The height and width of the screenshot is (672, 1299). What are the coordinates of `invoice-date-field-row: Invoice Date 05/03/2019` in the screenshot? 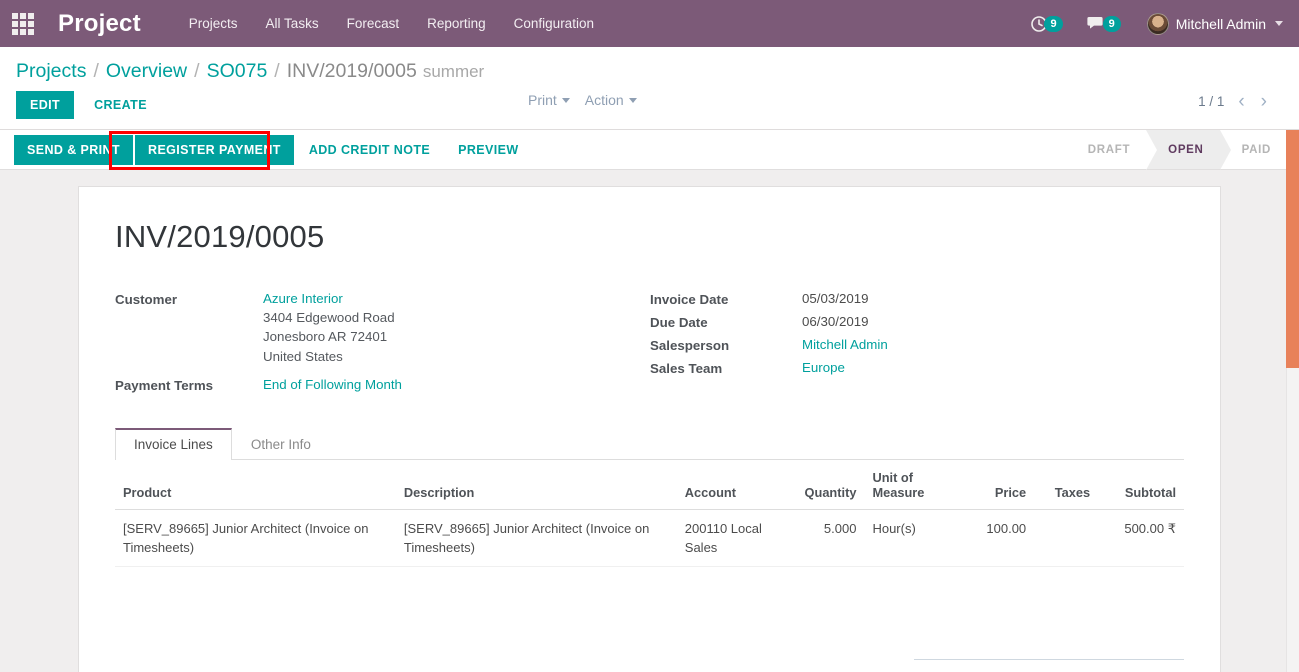 It's located at (875, 299).